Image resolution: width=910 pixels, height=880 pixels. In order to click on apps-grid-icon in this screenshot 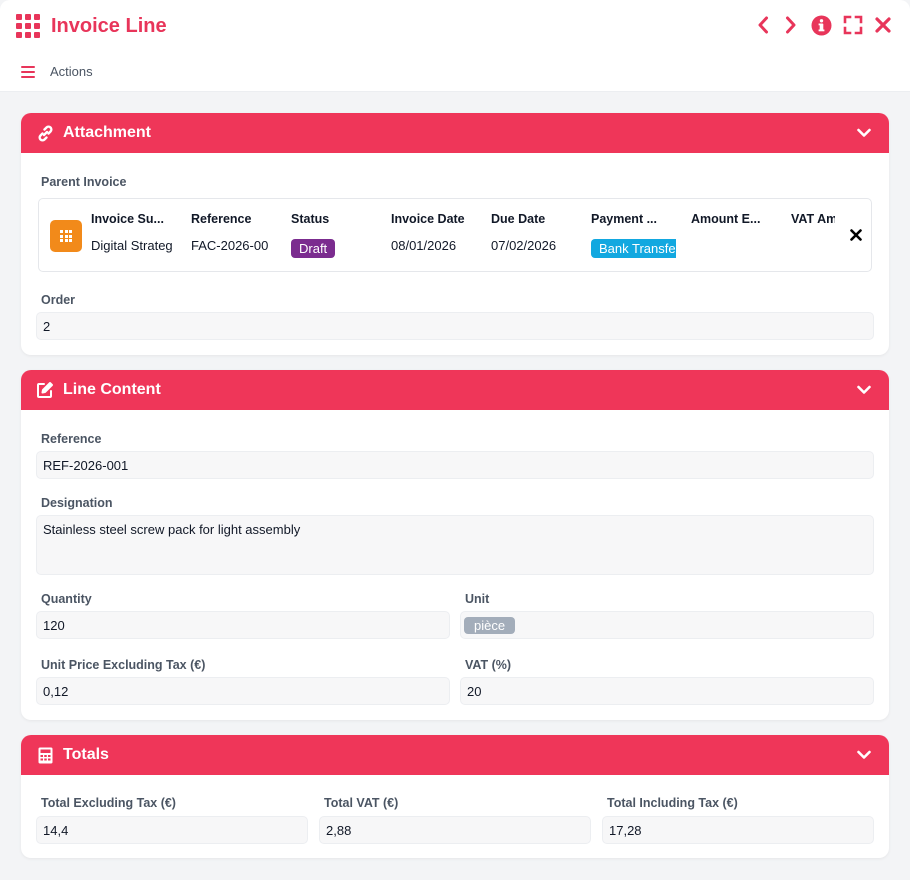, I will do `click(28, 26)`.